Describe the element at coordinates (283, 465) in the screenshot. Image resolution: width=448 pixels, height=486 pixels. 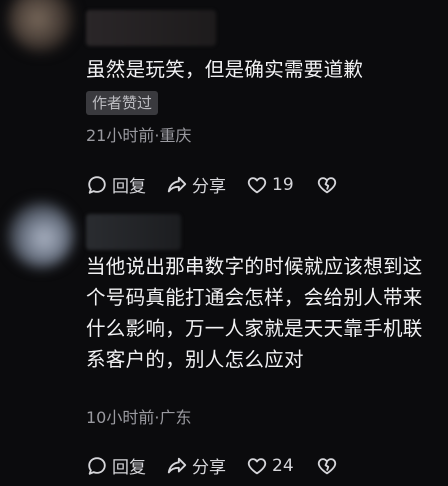
I see `like-count: 24` at that location.